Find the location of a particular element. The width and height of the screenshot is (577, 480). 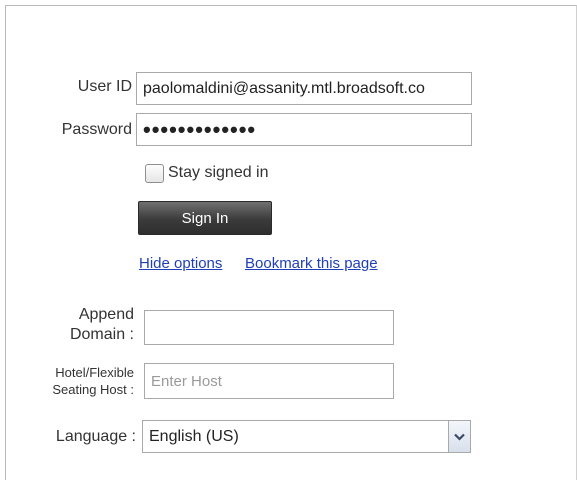

hide-options-link: Hide options is located at coordinates (180, 263).